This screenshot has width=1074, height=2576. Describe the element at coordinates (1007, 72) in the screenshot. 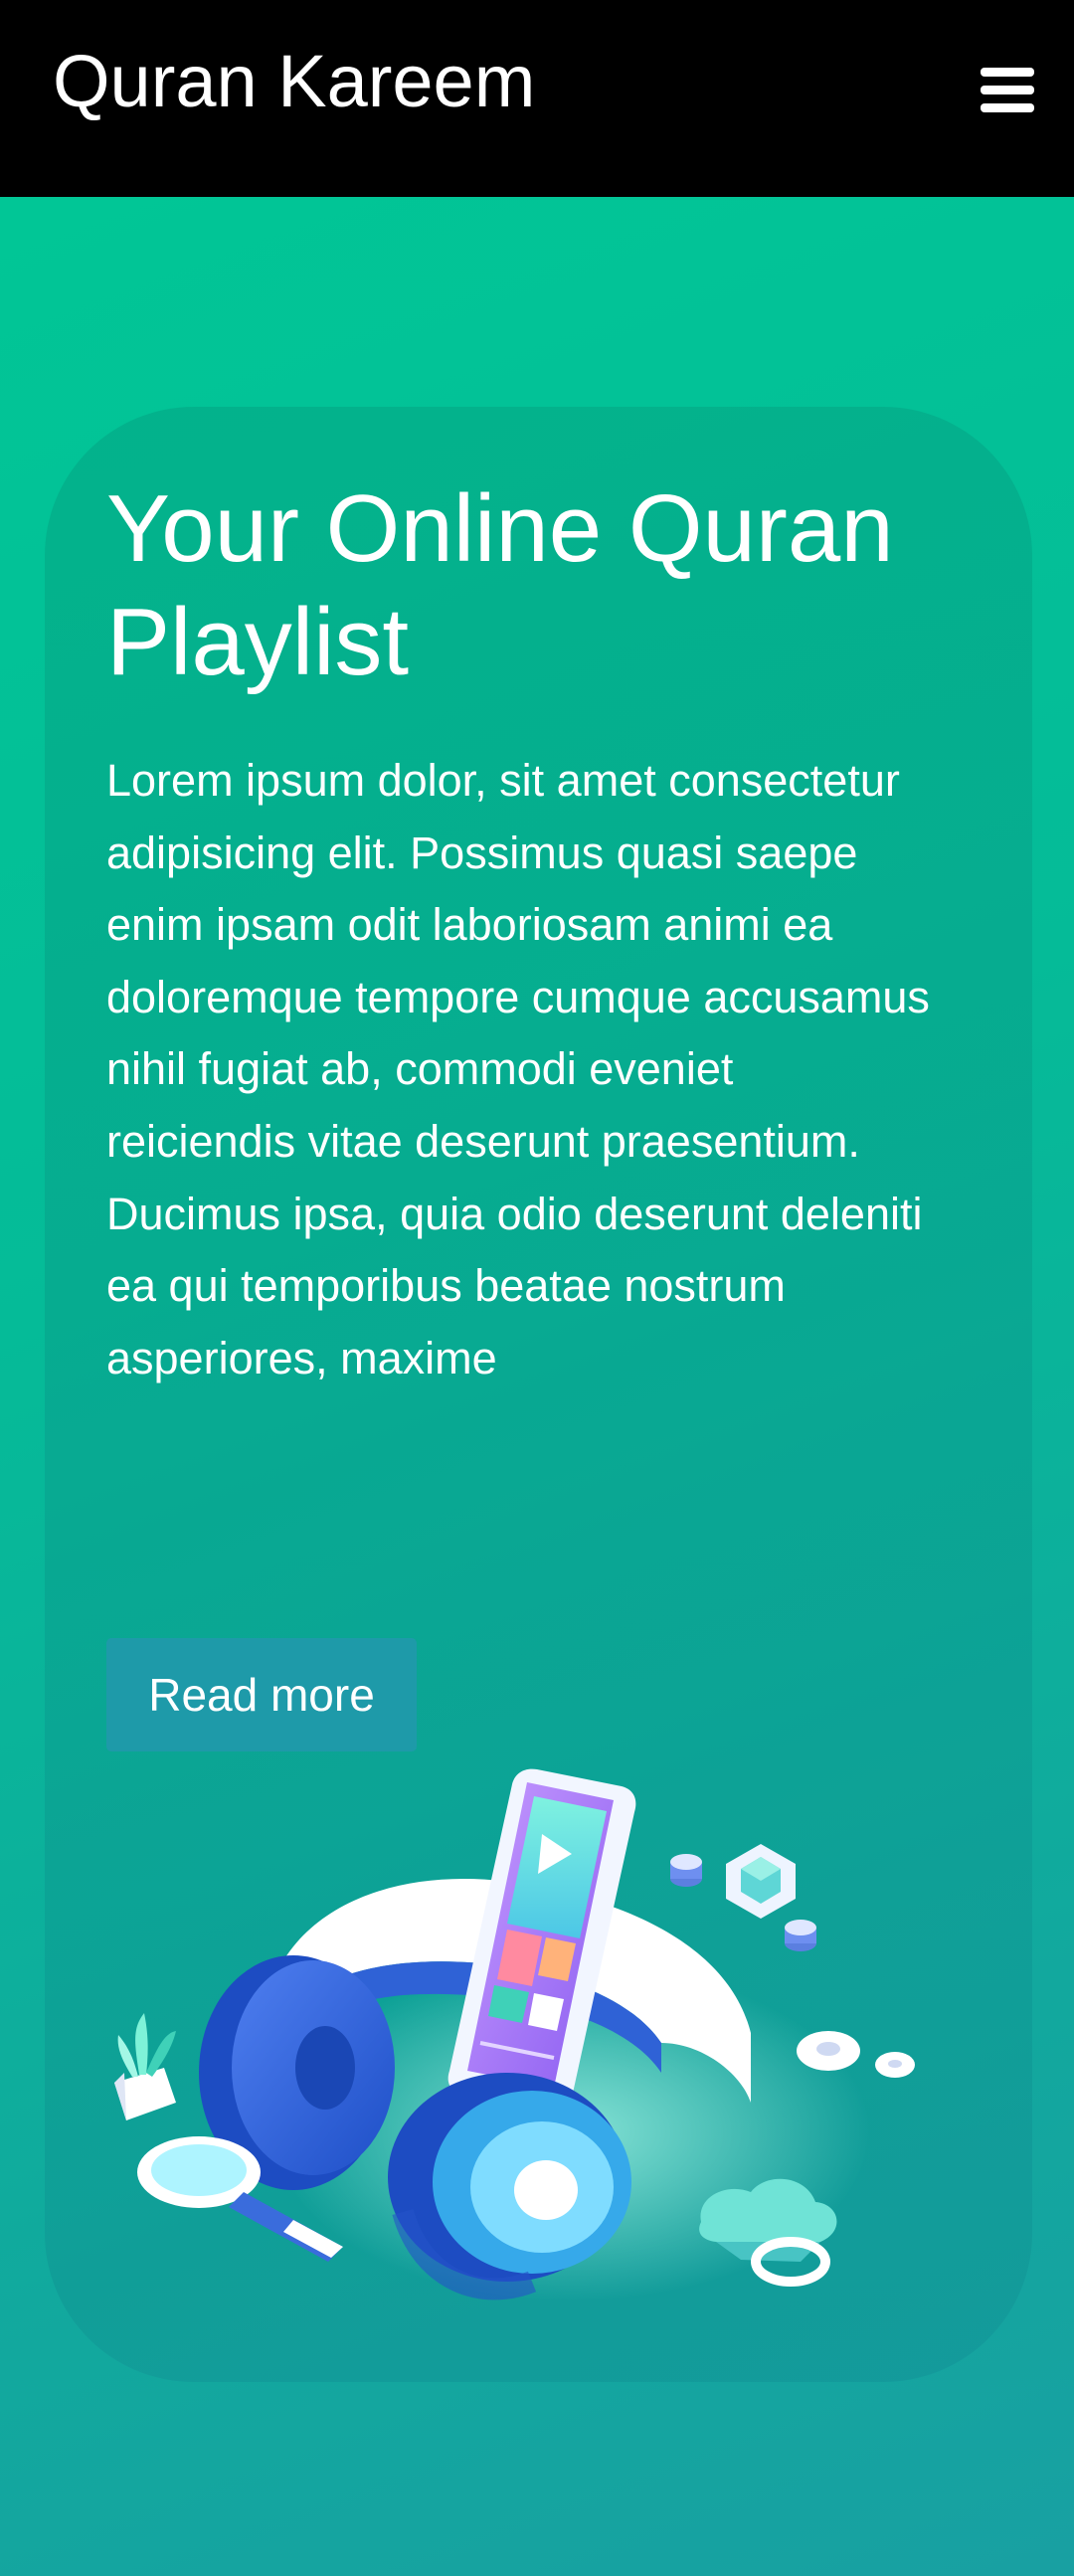

I see `menu-bar-top` at that location.